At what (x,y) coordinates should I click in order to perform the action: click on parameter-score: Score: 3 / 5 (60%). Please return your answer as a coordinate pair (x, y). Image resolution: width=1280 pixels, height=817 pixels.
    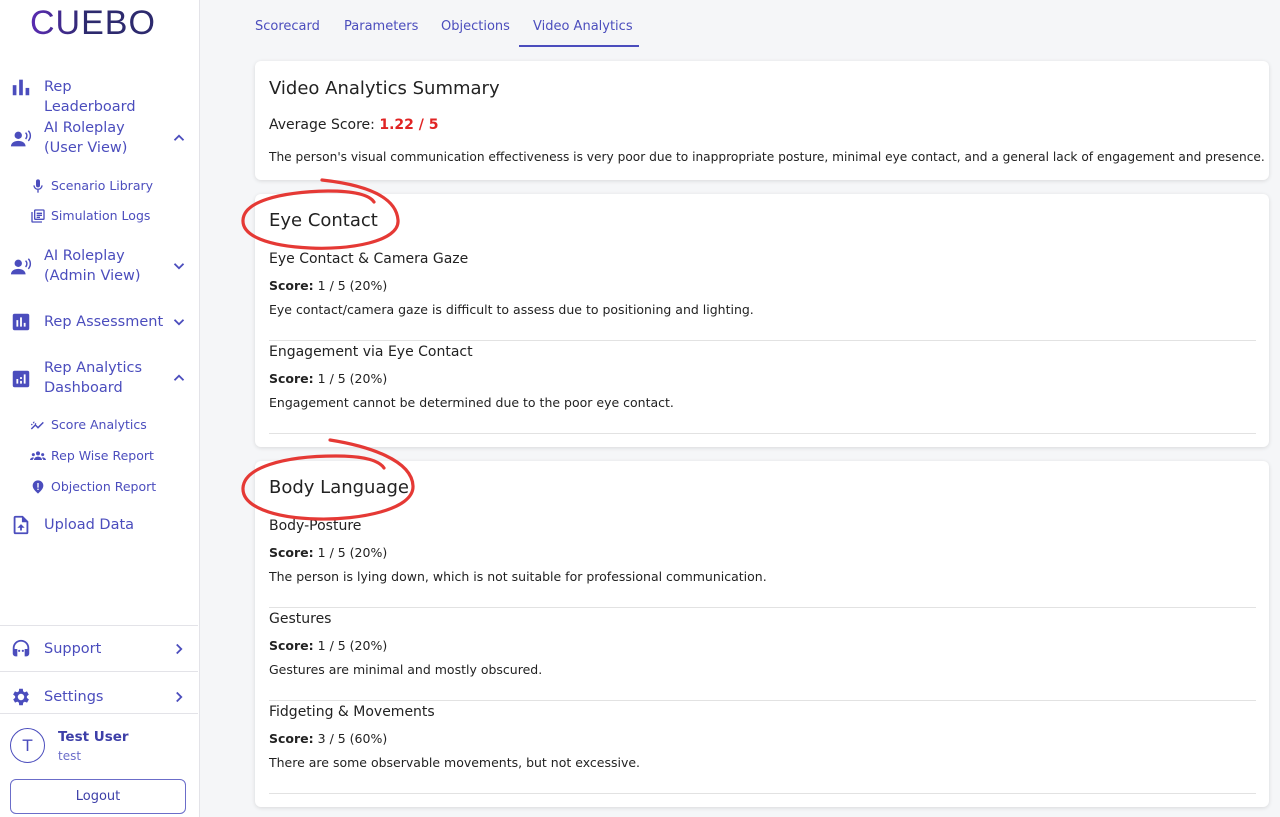
    Looking at the image, I should click on (328, 738).